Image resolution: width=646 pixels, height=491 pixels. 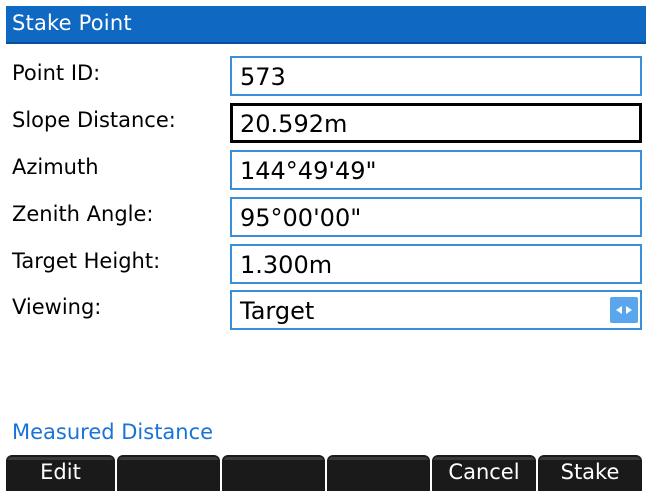 What do you see at coordinates (277, 311) in the screenshot?
I see `viewing-value: Target` at bounding box center [277, 311].